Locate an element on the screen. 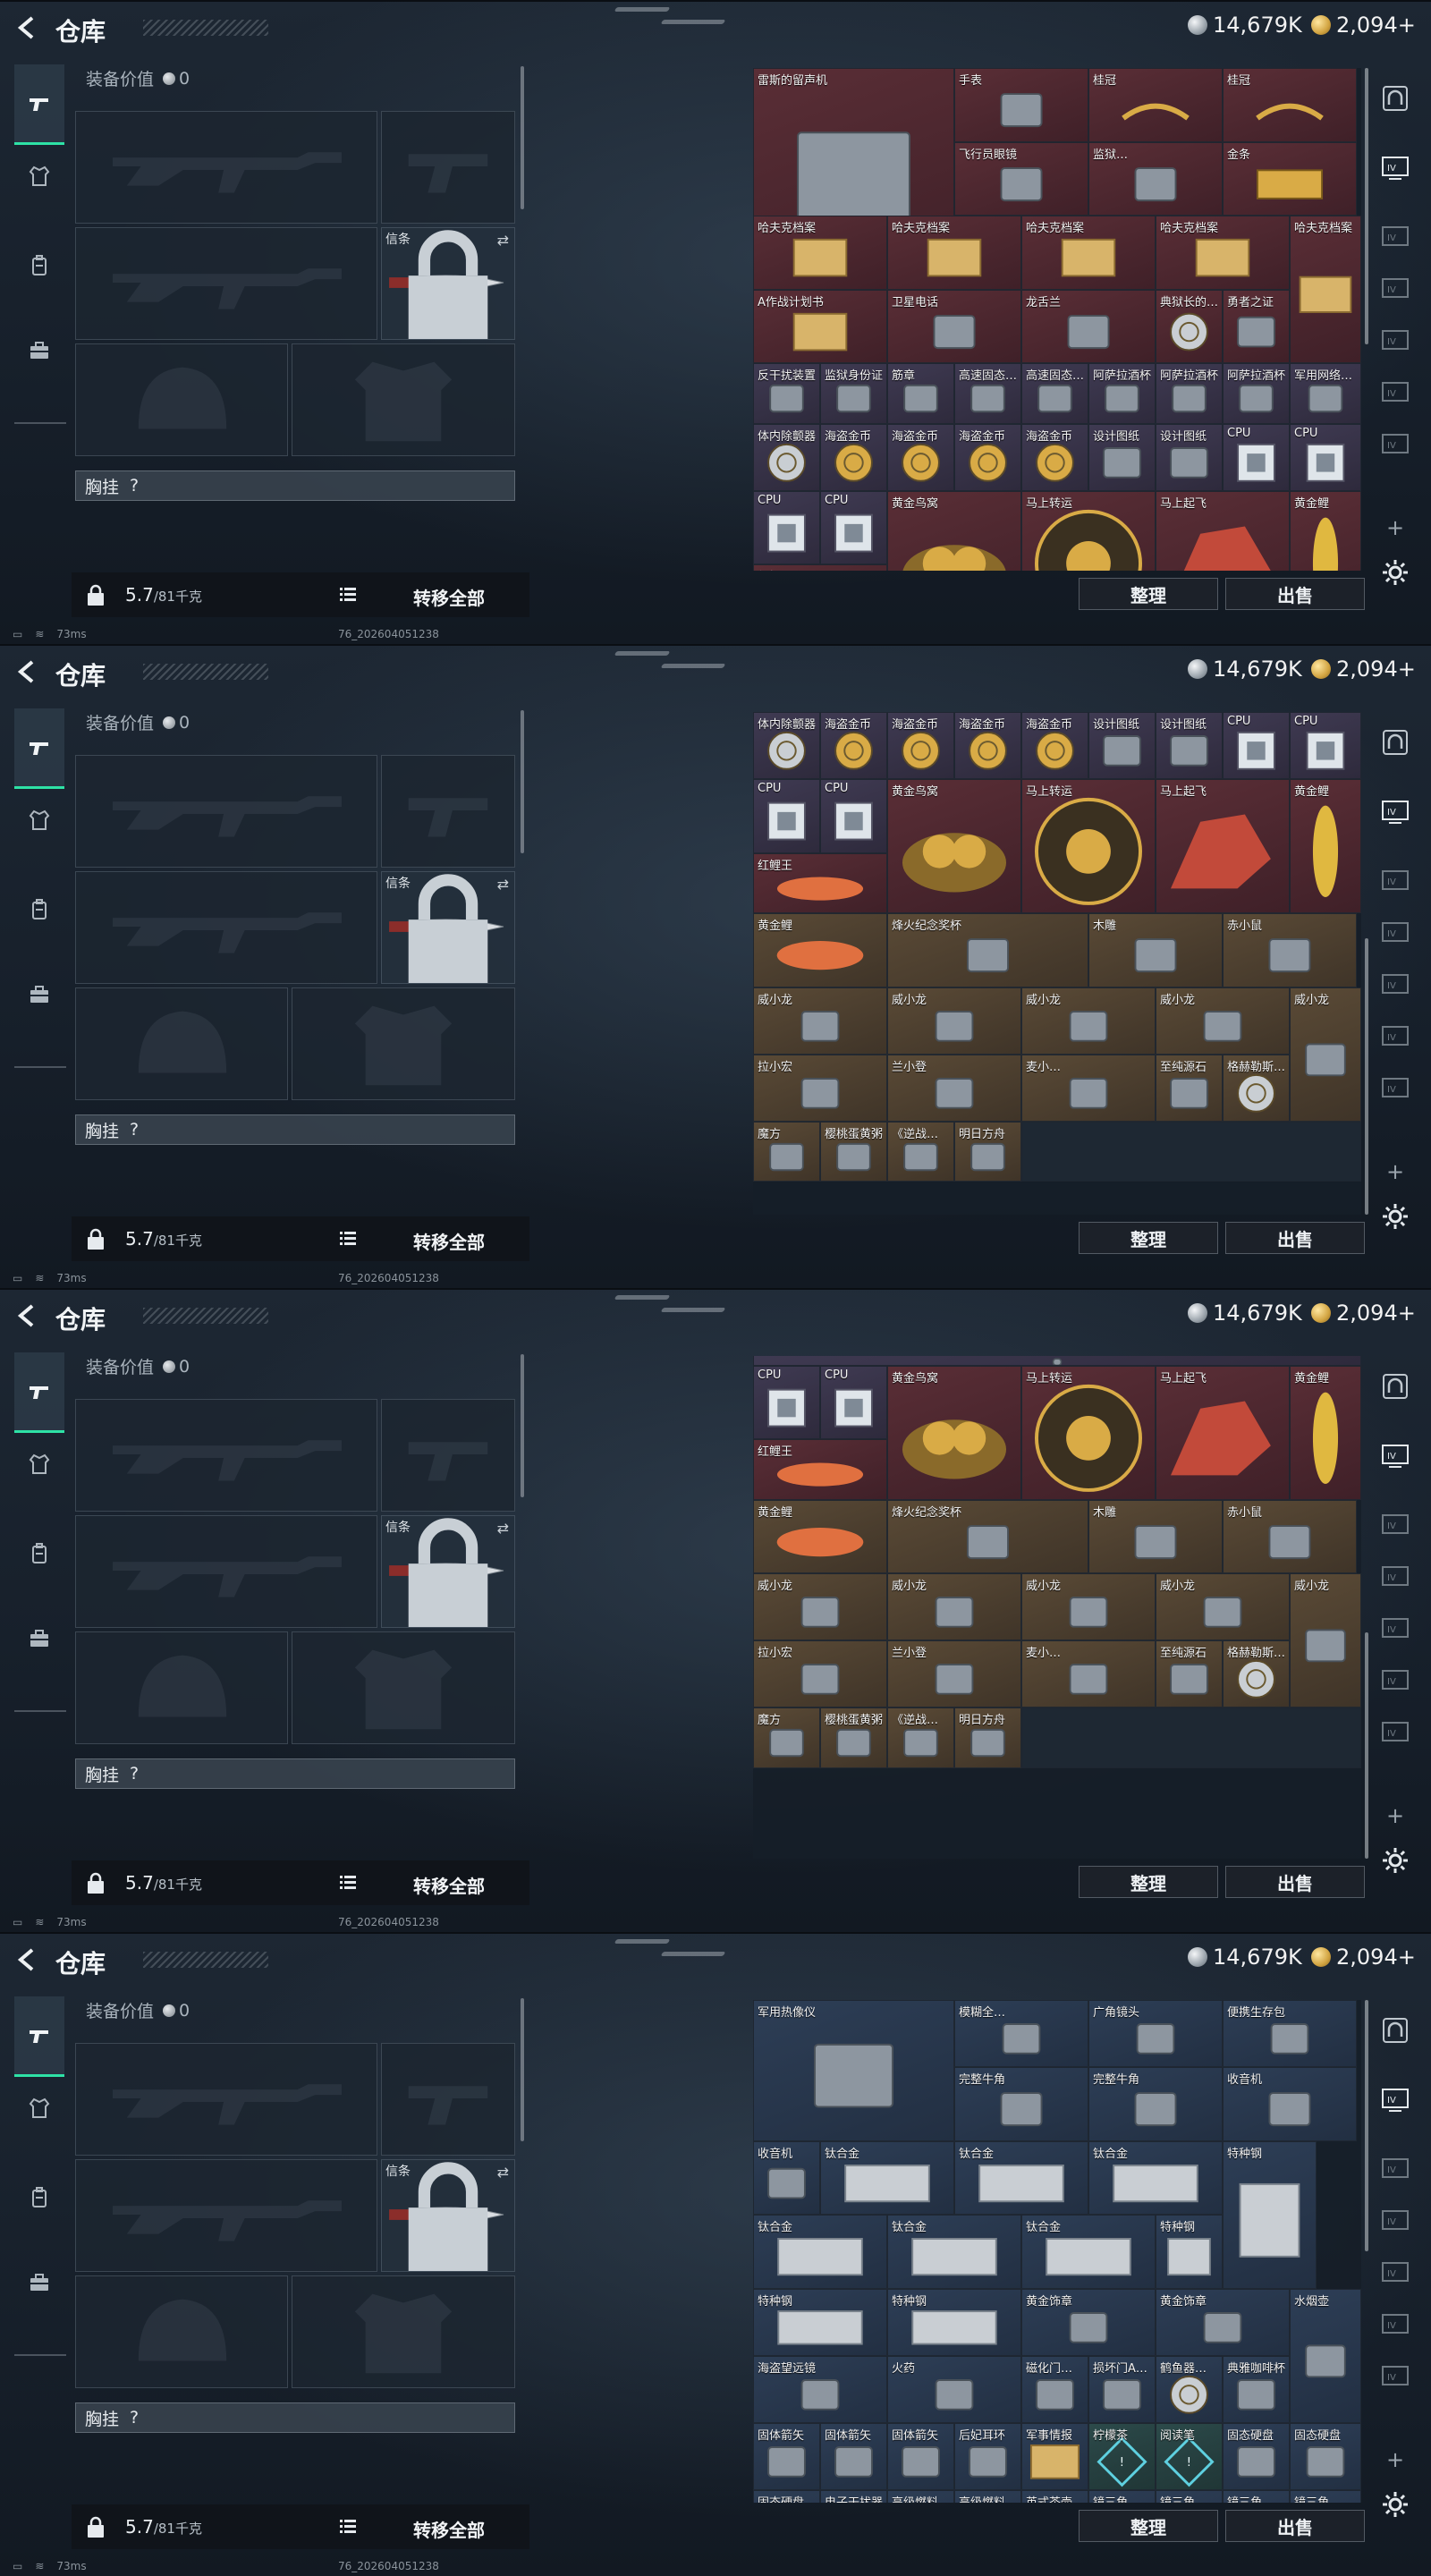 The image size is (1431, 2576). stash-item: 典雅咖啡杯 is located at coordinates (1257, 2389).